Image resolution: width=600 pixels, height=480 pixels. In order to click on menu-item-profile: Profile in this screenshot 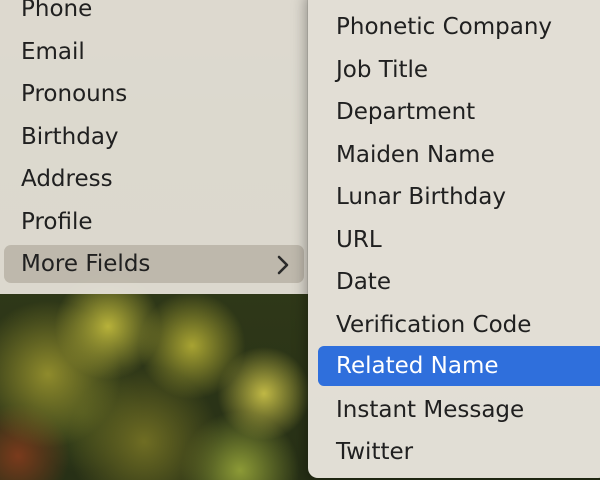, I will do `click(154, 222)`.